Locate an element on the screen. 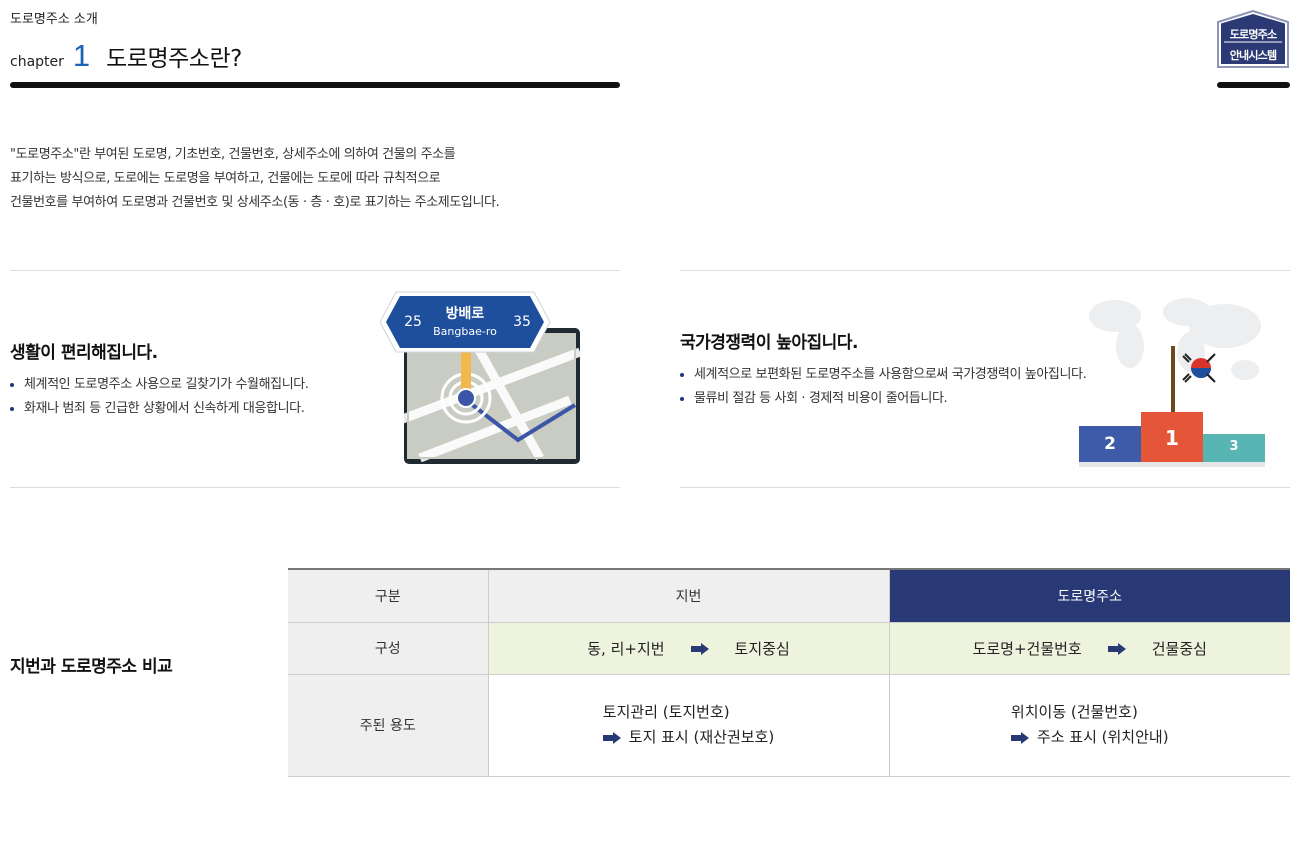  cell-road-usage: 위치이동 (건물번호) 주소 표시 (위치안내) is located at coordinates (1089, 725).